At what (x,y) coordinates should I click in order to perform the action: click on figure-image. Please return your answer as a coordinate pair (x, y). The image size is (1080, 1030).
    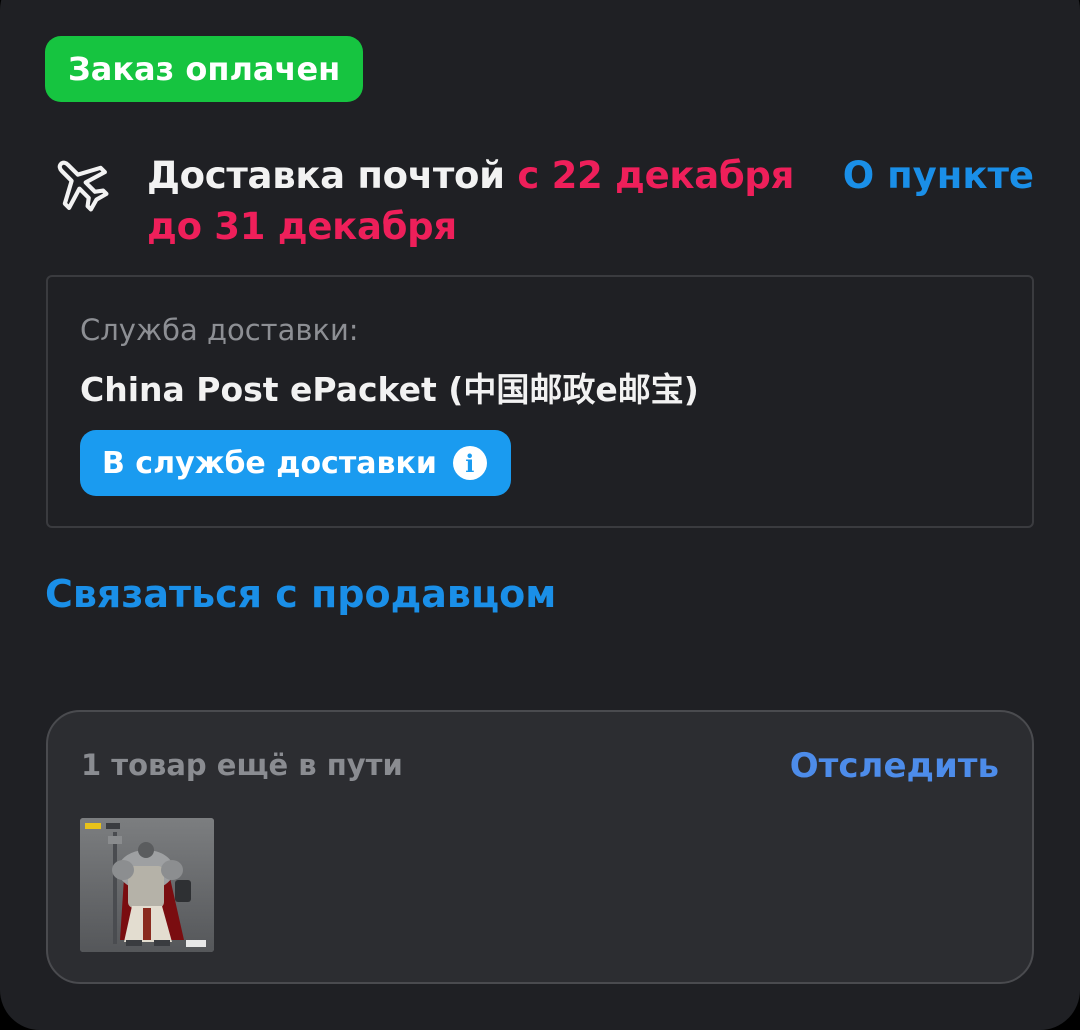
    Looking at the image, I should click on (147, 885).